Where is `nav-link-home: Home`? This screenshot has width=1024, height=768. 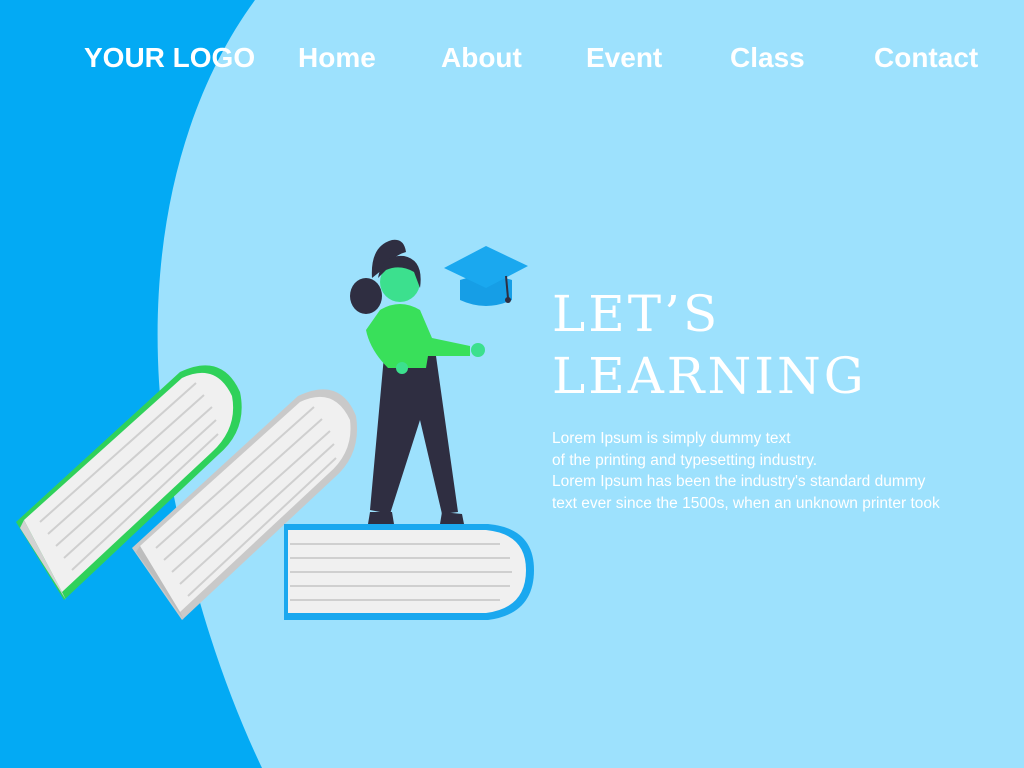 nav-link-home: Home is located at coordinates (337, 58).